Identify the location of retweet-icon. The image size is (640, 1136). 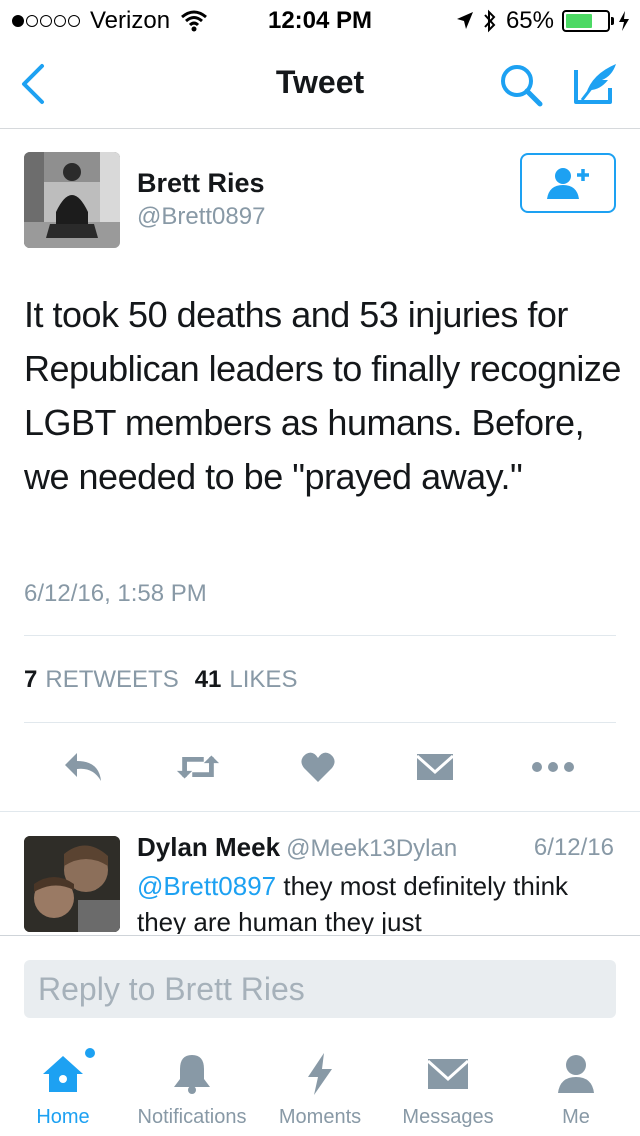
(198, 767).